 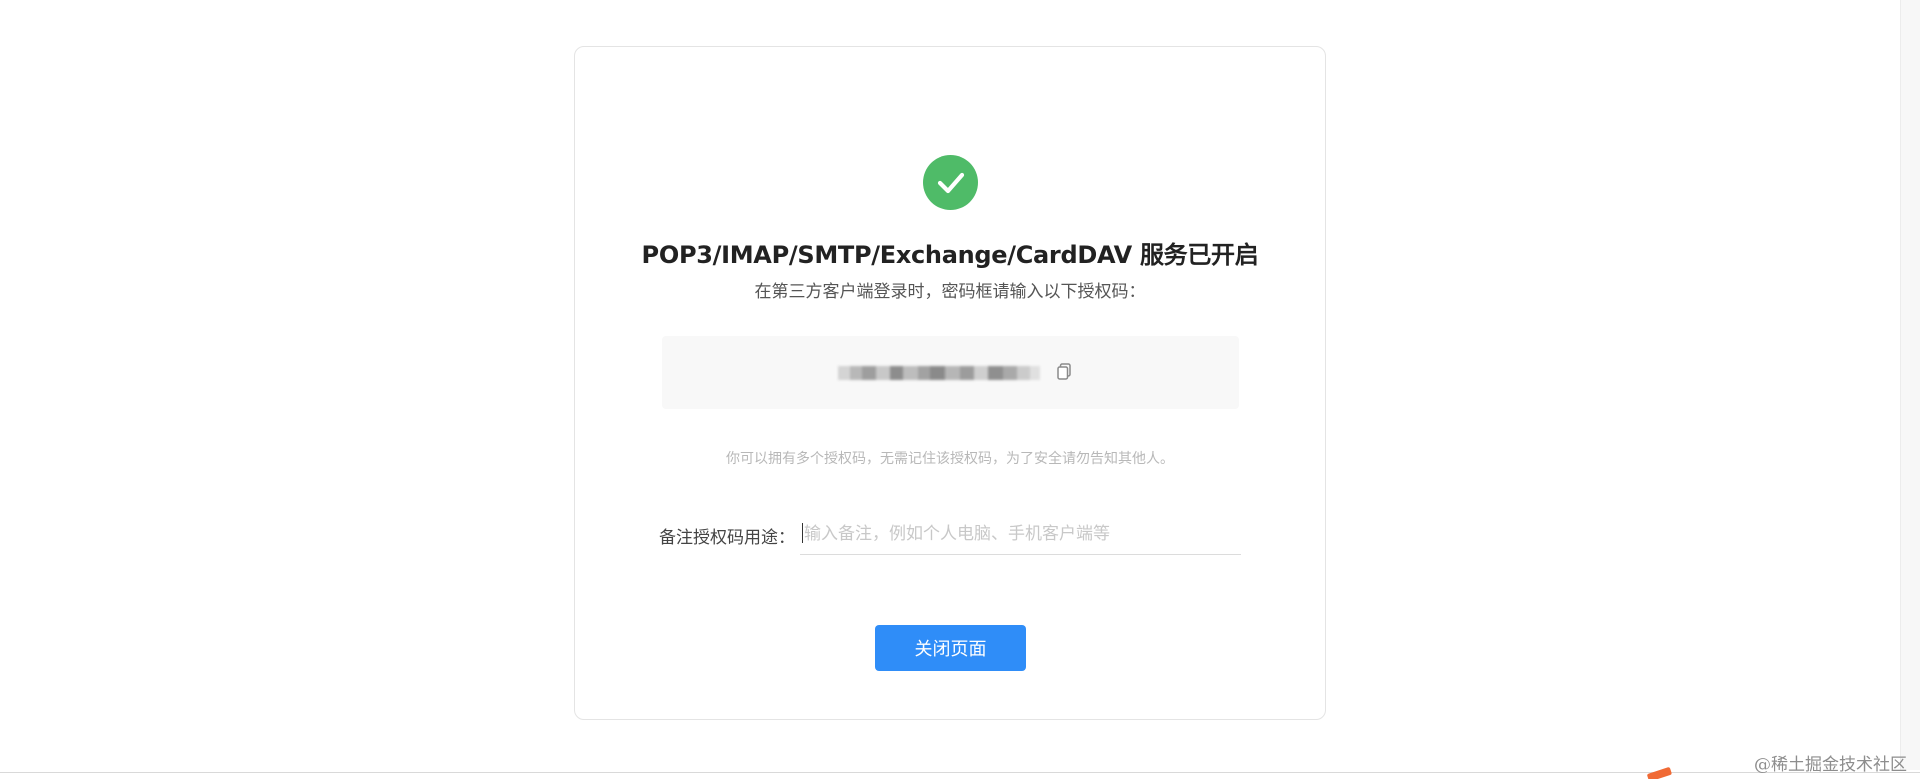 I want to click on check-icon, so click(x=950, y=182).